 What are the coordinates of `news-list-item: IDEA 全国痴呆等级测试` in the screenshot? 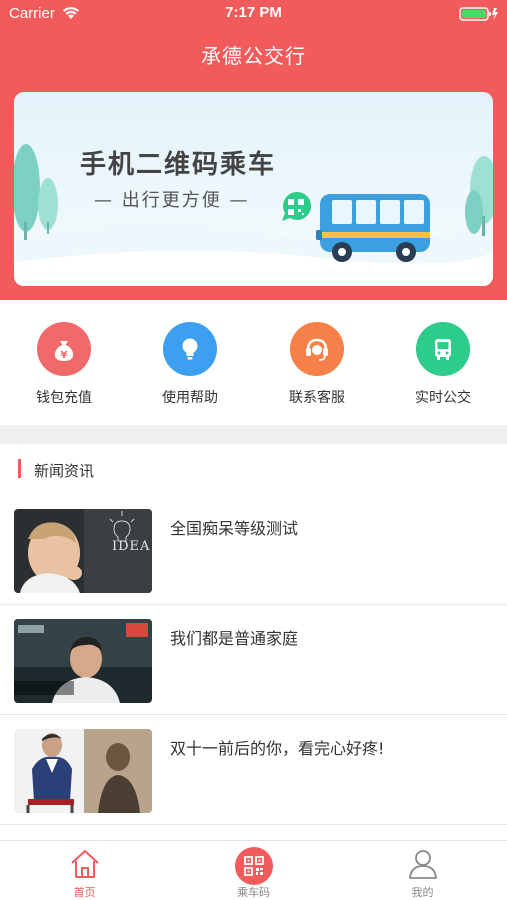 It's located at (253, 550).